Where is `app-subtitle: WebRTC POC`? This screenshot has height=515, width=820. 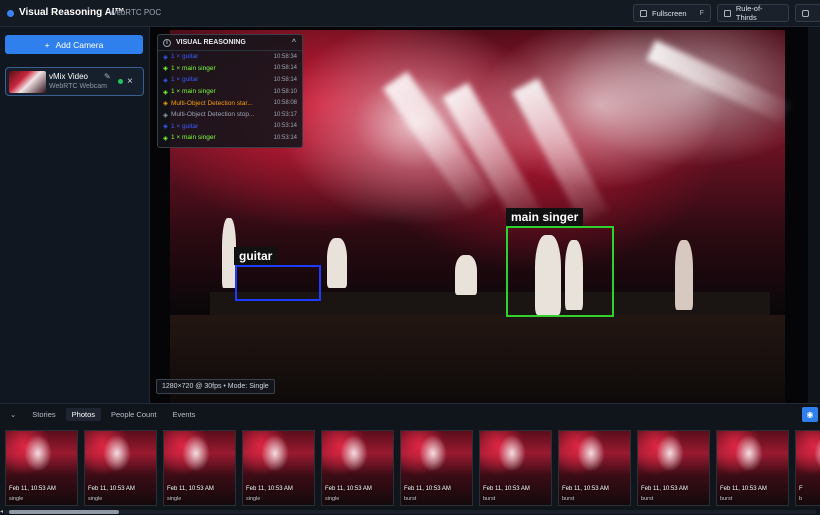 app-subtitle: WebRTC POC is located at coordinates (135, 12).